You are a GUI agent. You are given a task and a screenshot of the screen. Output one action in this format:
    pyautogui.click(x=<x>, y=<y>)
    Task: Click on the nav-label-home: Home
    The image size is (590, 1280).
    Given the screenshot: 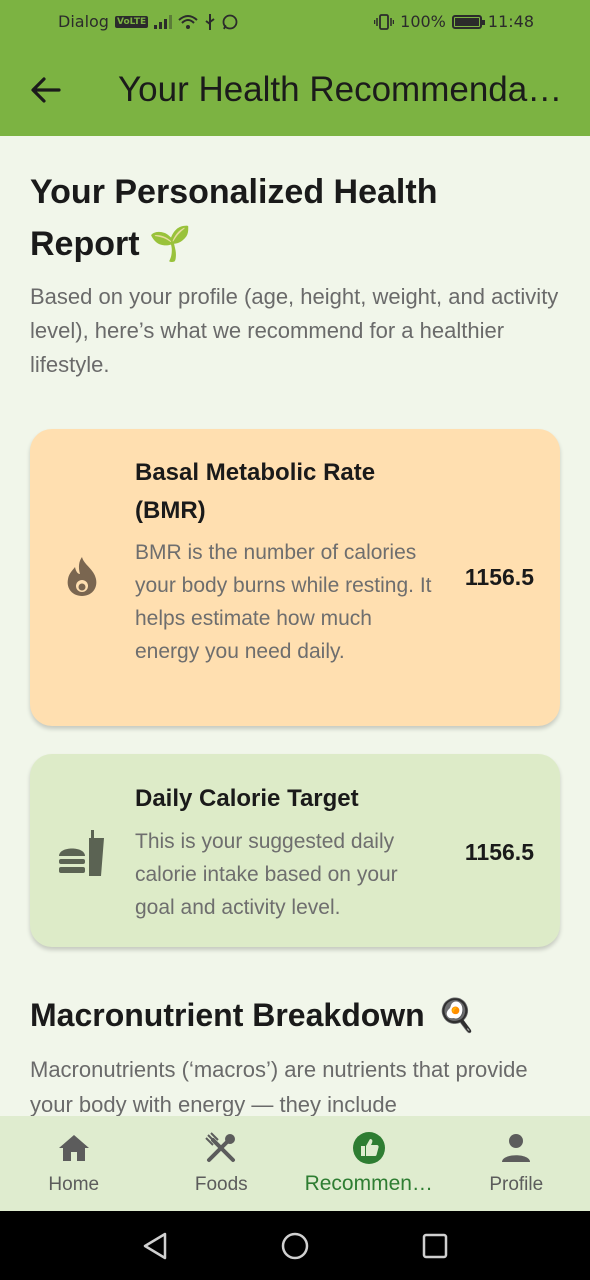 What is the action you would take?
    pyautogui.click(x=74, y=1184)
    